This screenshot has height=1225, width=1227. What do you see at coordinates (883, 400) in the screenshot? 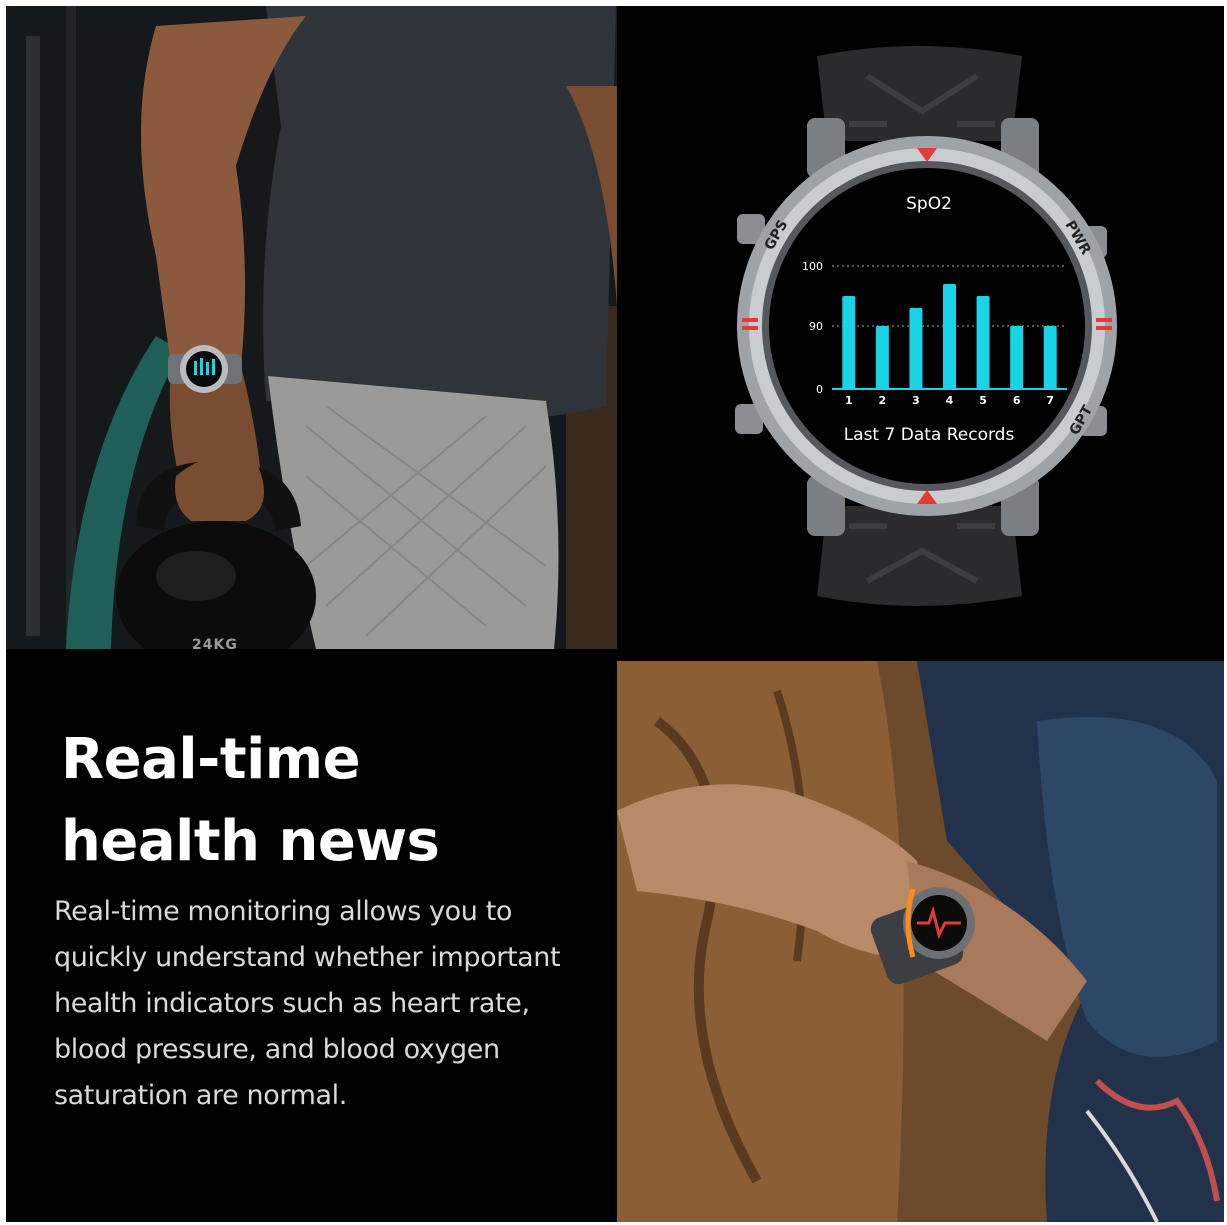
I see `x-tick-label-2: 2` at bounding box center [883, 400].